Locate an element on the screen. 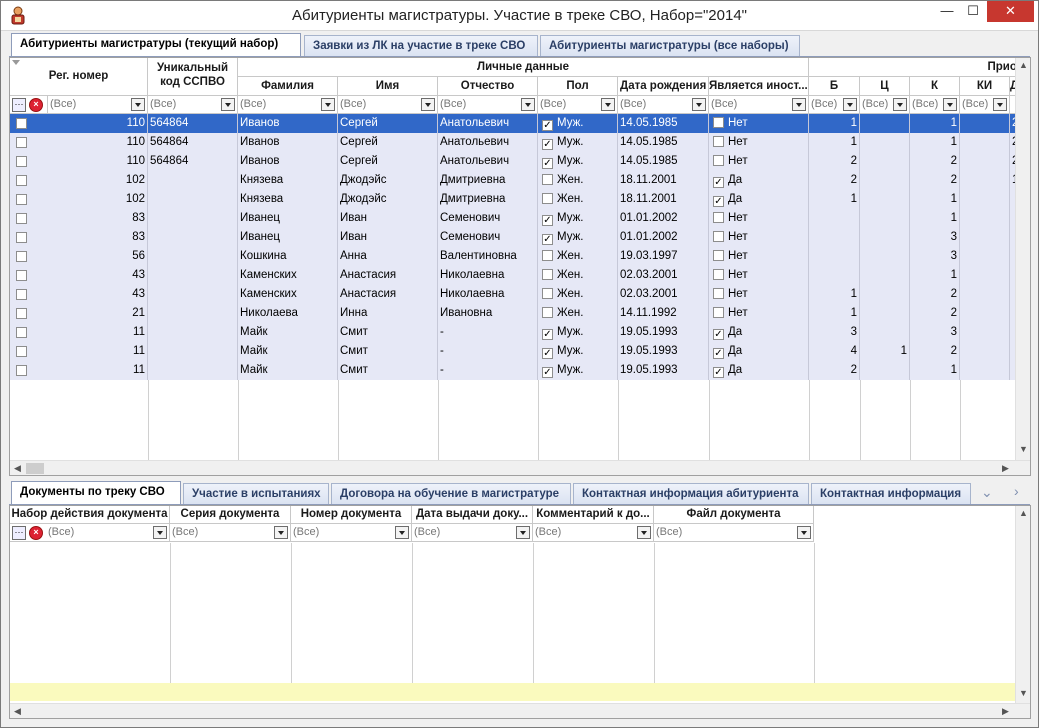 This screenshot has height=728, width=1039. cell-reg: 43 is located at coordinates (98, 275).